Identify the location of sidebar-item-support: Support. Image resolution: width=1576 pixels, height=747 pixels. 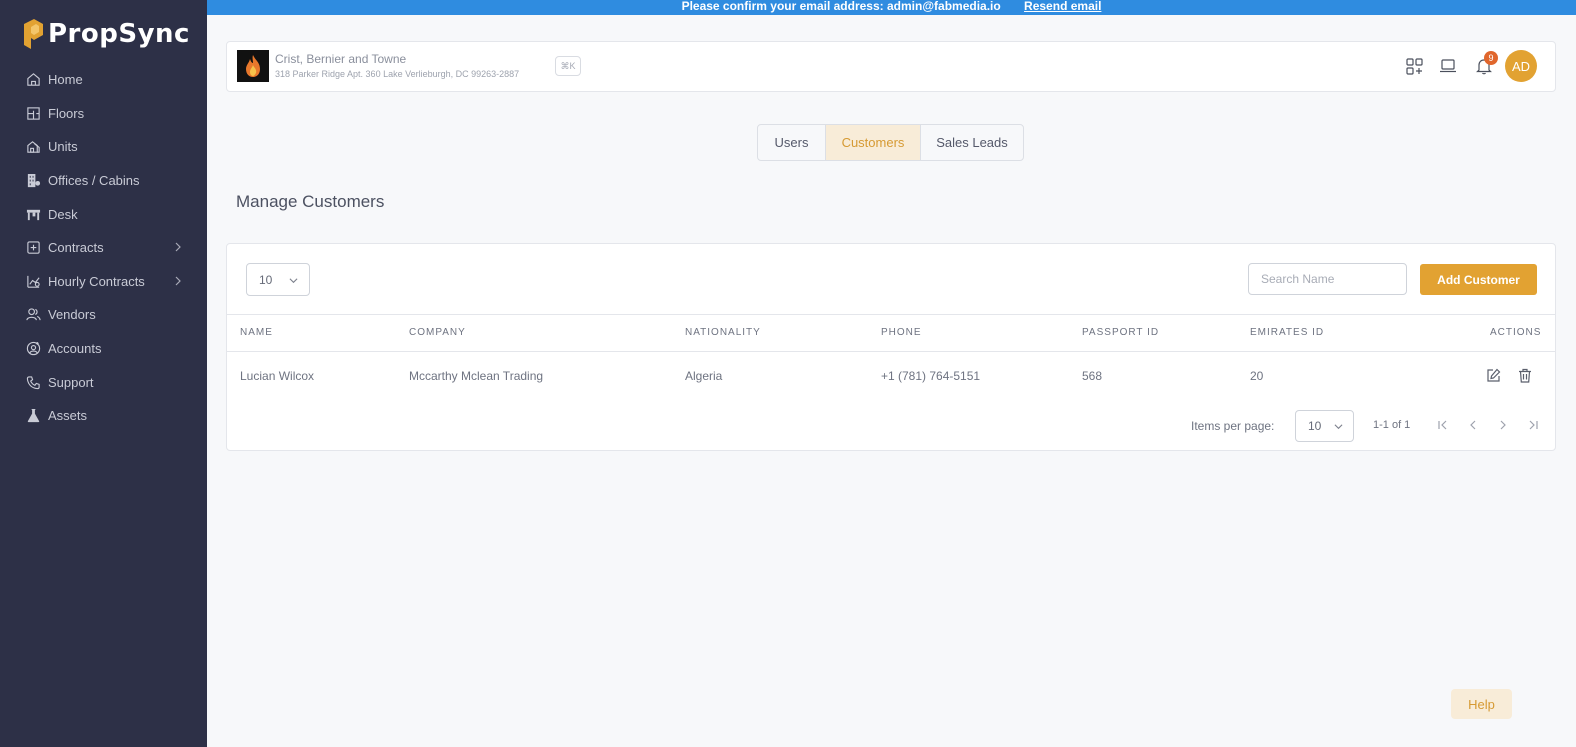
(103, 382).